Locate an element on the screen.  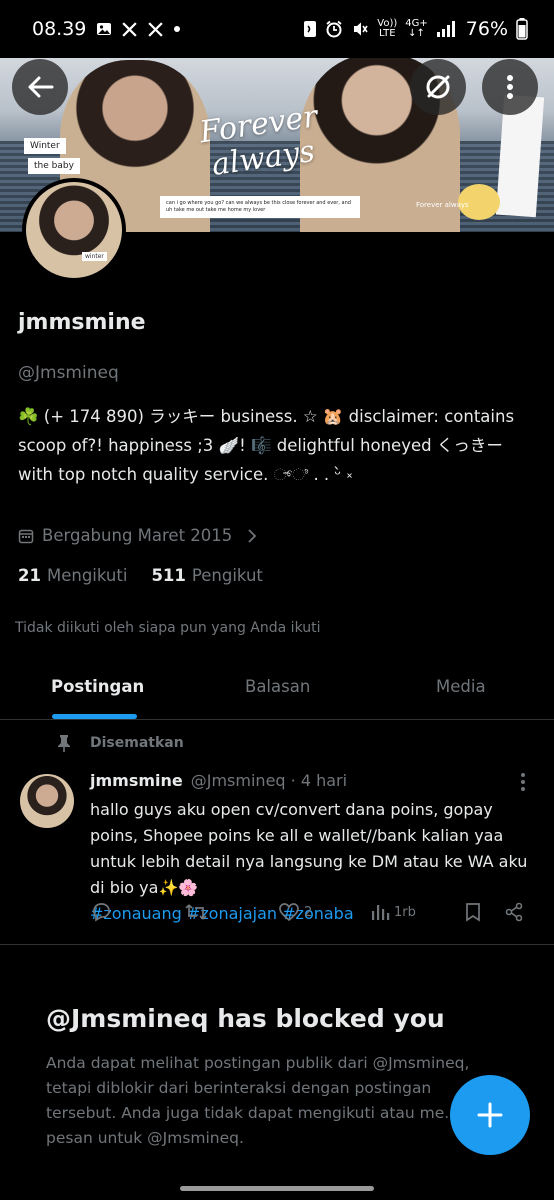
grok-icon is located at coordinates (438, 87).